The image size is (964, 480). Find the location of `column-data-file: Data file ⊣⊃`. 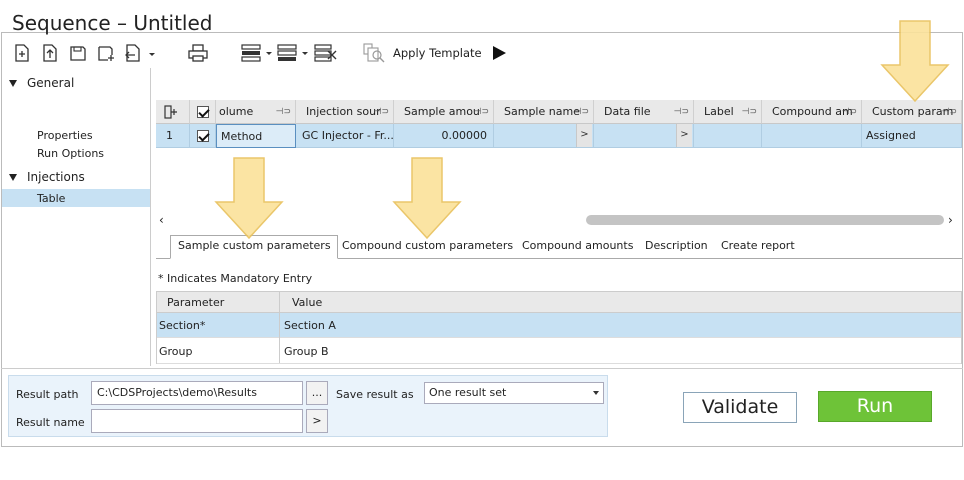

column-data-file: Data file ⊣⊃ is located at coordinates (644, 112).